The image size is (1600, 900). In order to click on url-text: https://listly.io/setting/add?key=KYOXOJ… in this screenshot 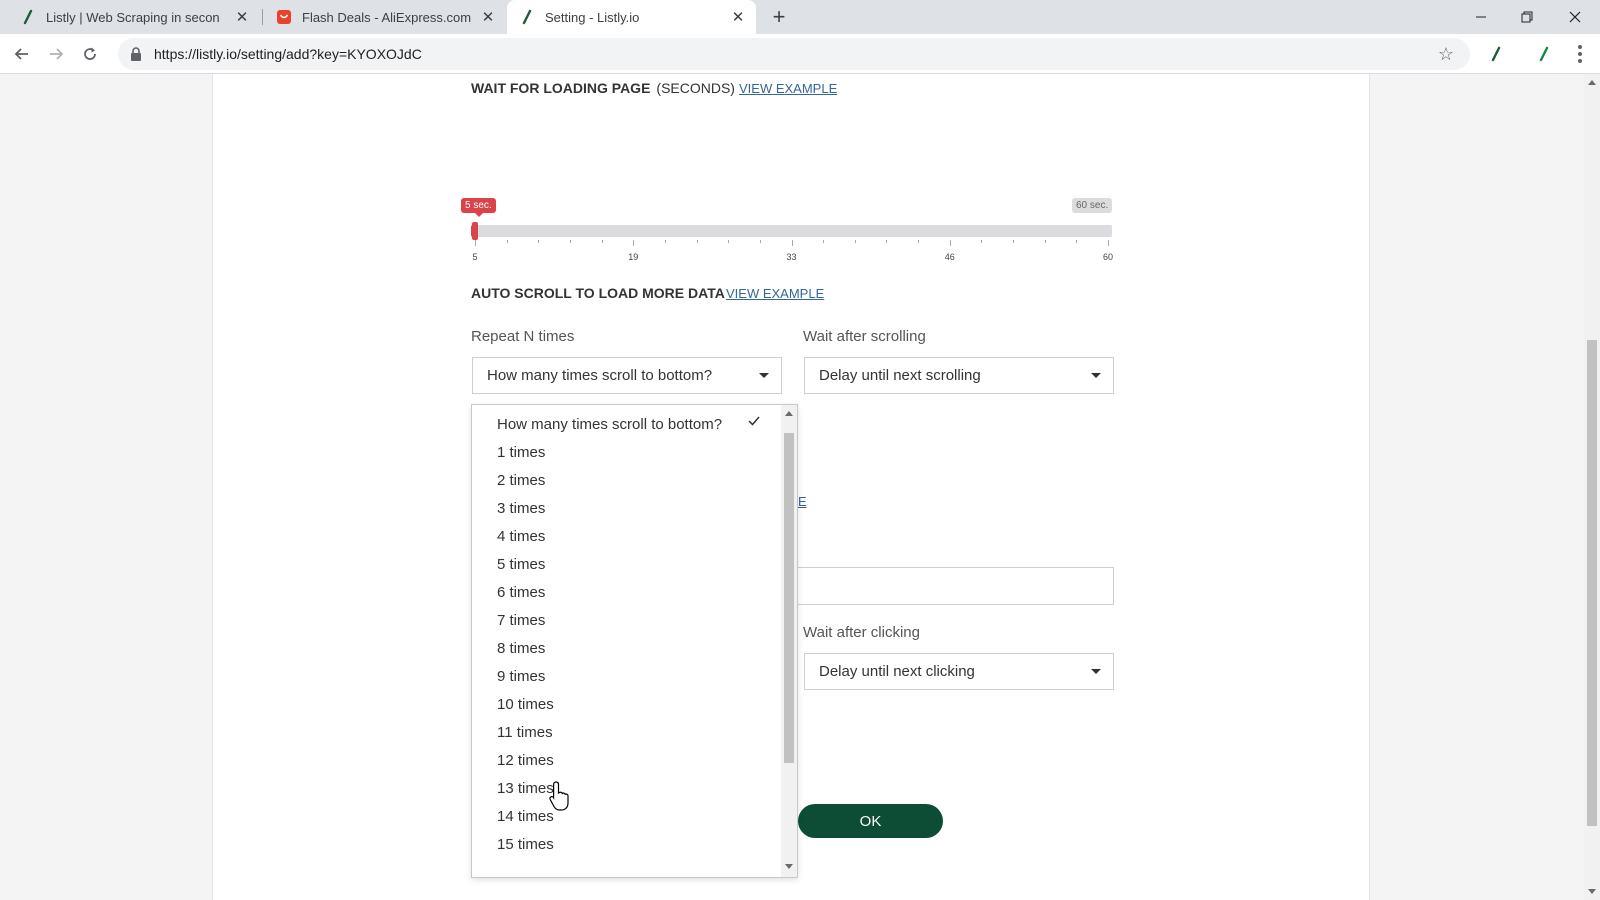, I will do `click(288, 54)`.